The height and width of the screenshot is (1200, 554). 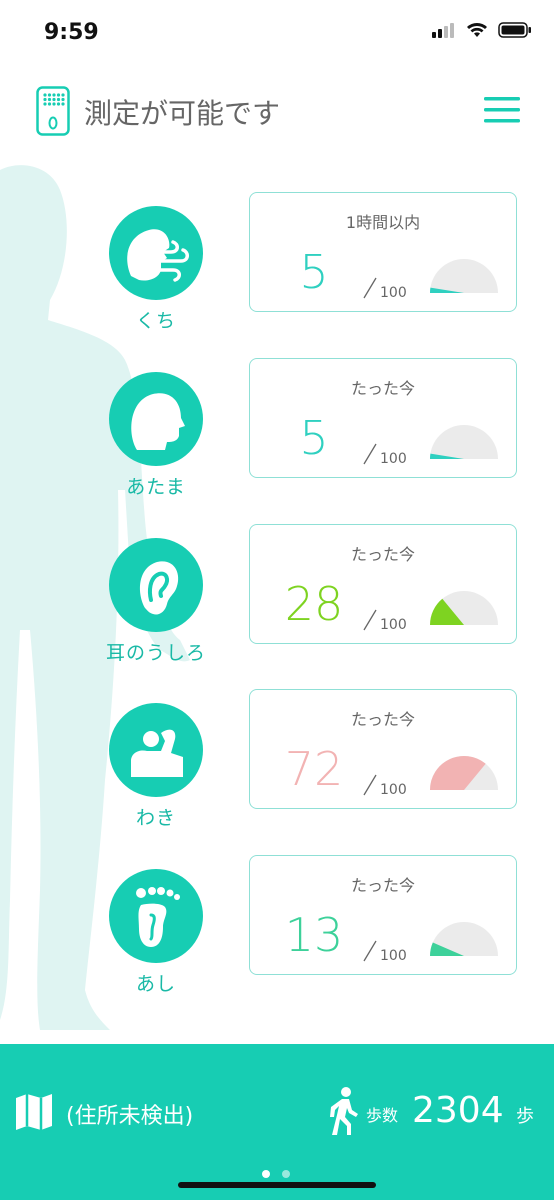 What do you see at coordinates (383, 222) in the screenshot?
I see `reading-time: 1時間以内` at bounding box center [383, 222].